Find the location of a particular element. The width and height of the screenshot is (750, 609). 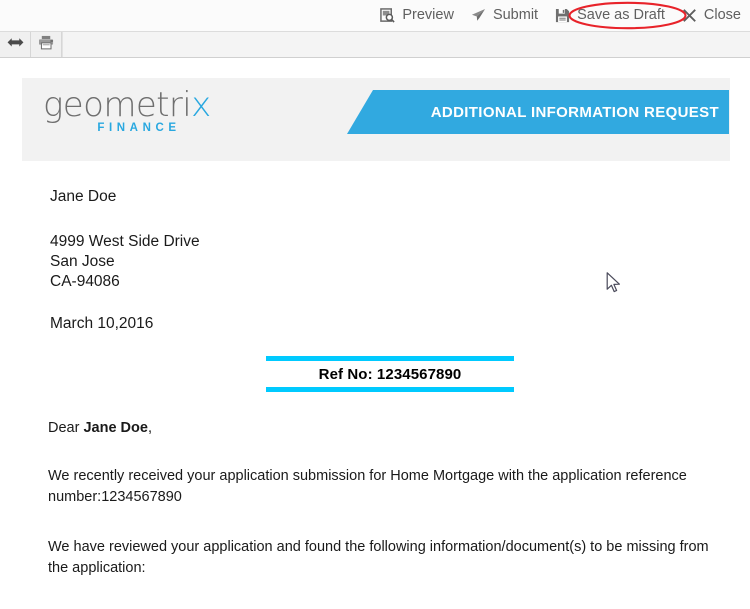

recipient-address: 4999 West Side Drive San Jose CA-94086 is located at coordinates (390, 261).